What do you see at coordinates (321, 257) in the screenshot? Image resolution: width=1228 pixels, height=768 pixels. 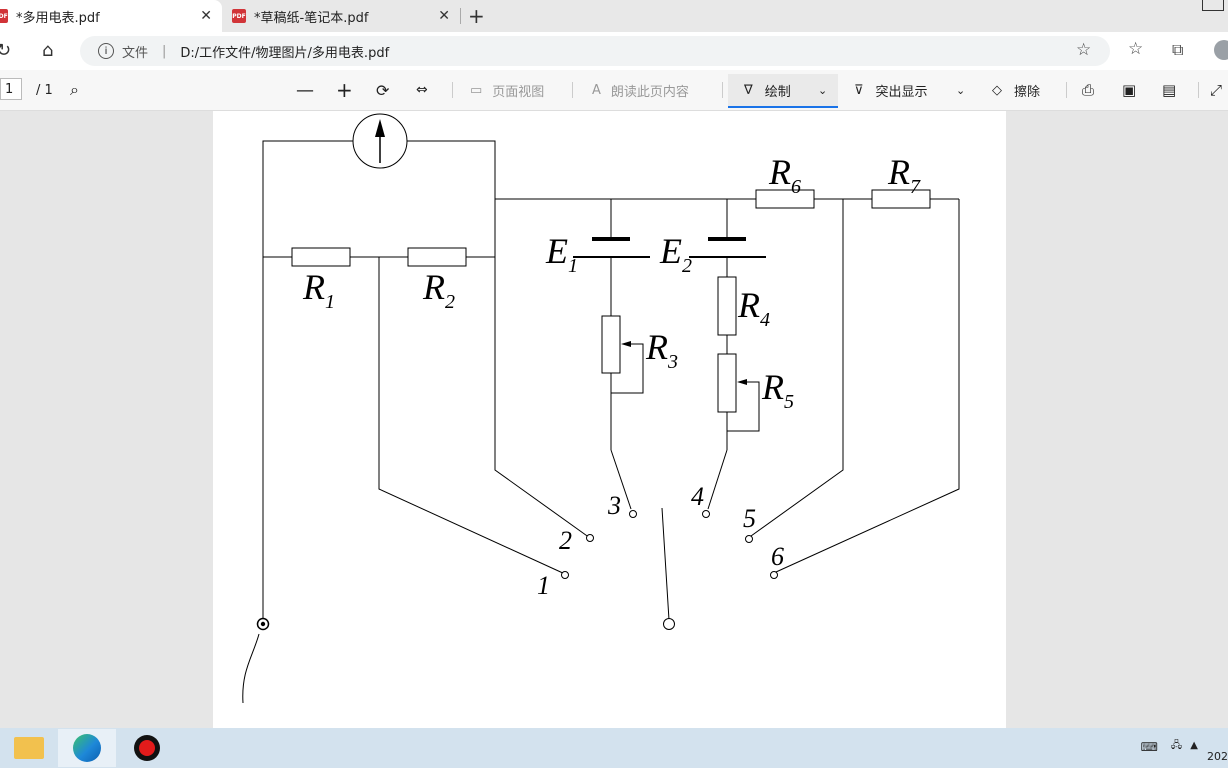 I see `resistor-r1` at bounding box center [321, 257].